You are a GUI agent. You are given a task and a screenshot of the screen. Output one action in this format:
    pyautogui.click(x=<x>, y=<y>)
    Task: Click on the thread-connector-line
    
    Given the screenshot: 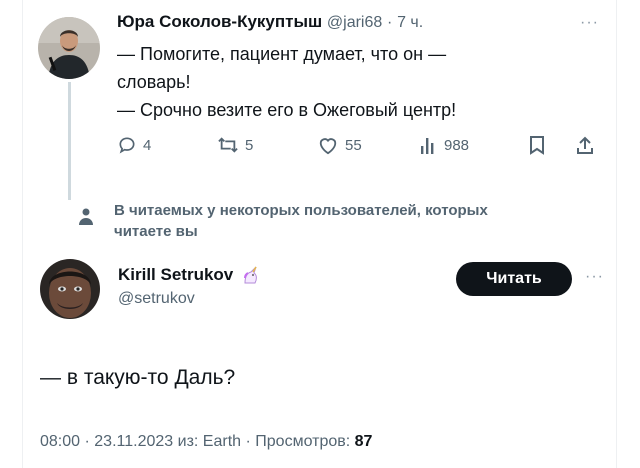 What is the action you would take?
    pyautogui.click(x=69, y=141)
    